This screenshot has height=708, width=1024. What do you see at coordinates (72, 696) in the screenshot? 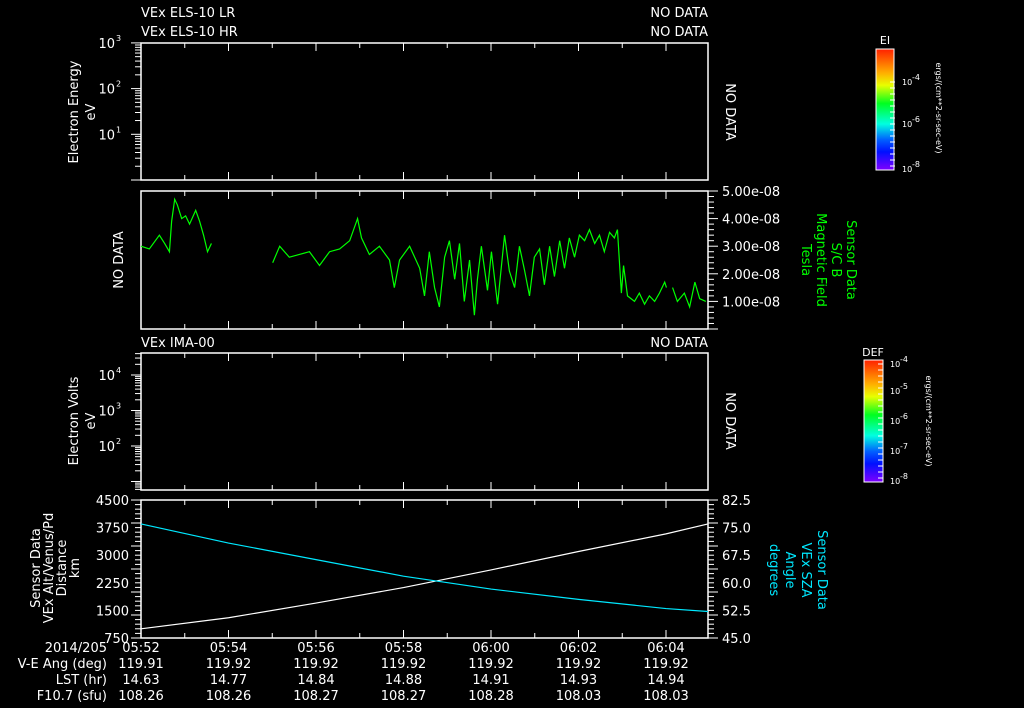
I see `row-label-f107: F10.7 (sfu)` at bounding box center [72, 696].